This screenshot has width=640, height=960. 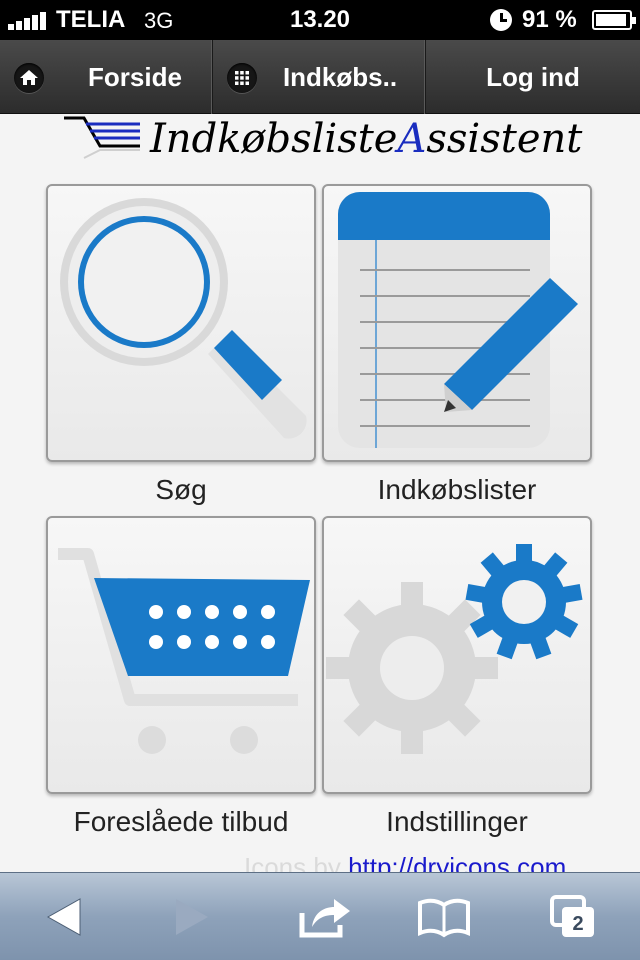 I want to click on forward-arrow-icon, so click(x=192, y=917).